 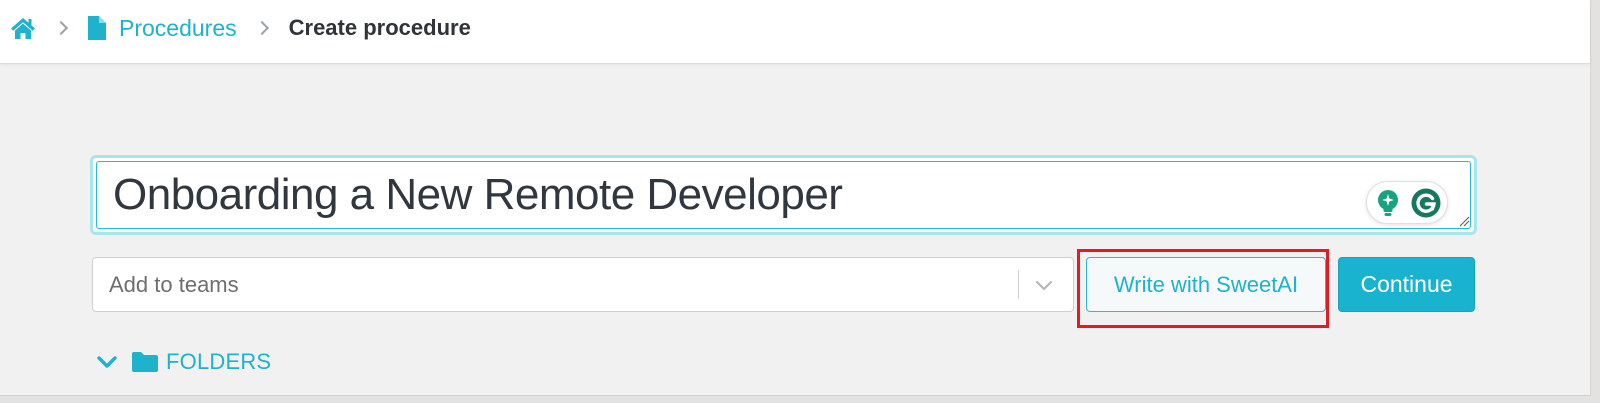 What do you see at coordinates (178, 28) in the screenshot?
I see `breadcrumb-procedures-link: Procedures` at bounding box center [178, 28].